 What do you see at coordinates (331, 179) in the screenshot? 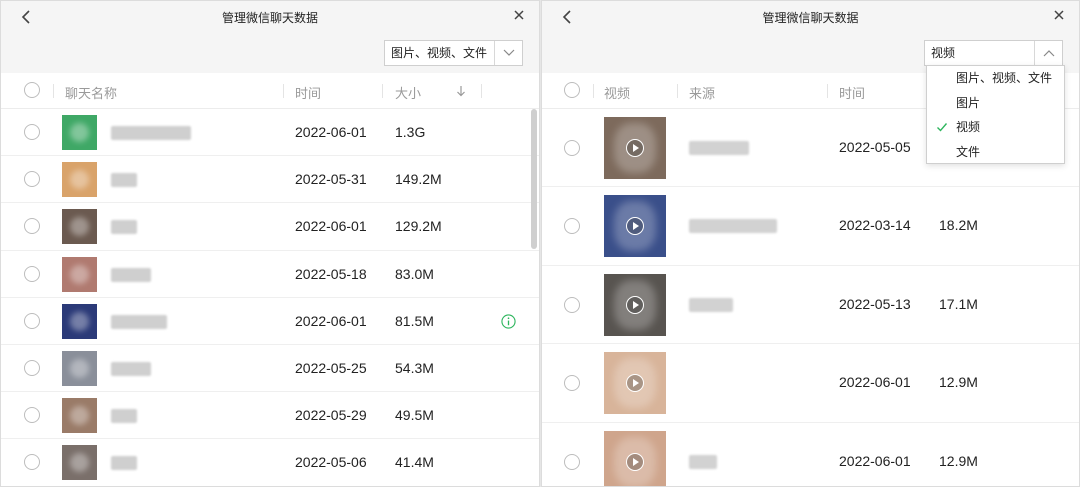
I see `row-date: 2022-05-31` at bounding box center [331, 179].